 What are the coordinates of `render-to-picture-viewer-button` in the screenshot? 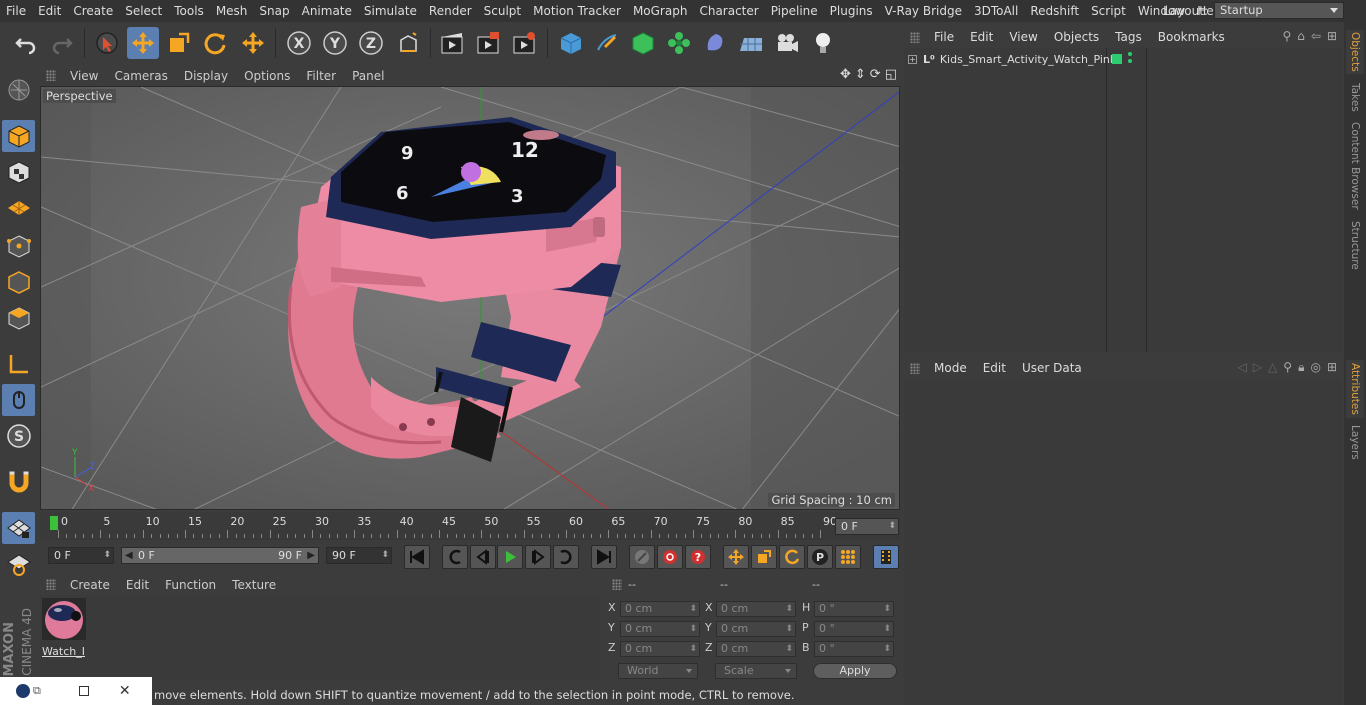 It's located at (488, 43).